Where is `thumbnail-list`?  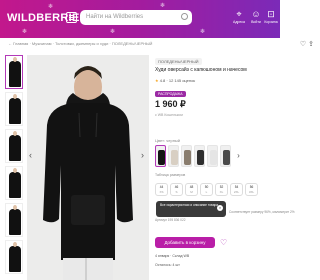 thumbnail-list is located at coordinates (15, 166).